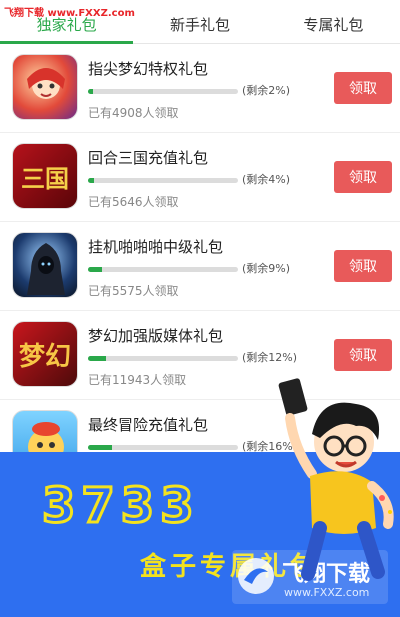  What do you see at coordinates (156, 247) in the screenshot?
I see `gift-title: 挂机啪啪啪中级礼包` at bounding box center [156, 247].